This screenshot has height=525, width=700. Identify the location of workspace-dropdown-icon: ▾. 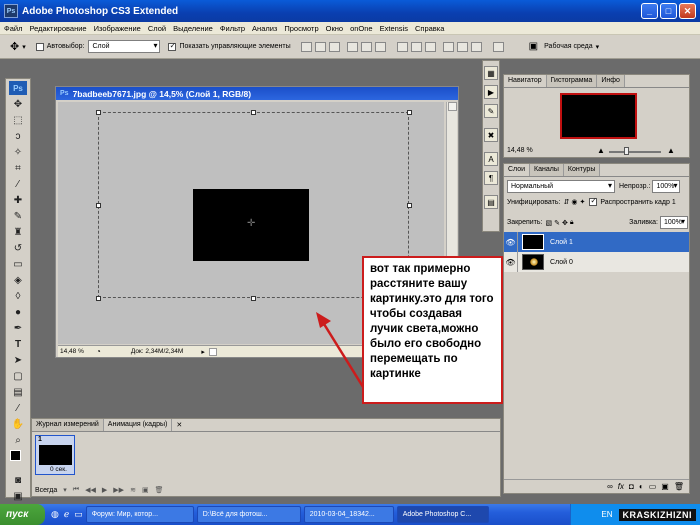
(598, 47).